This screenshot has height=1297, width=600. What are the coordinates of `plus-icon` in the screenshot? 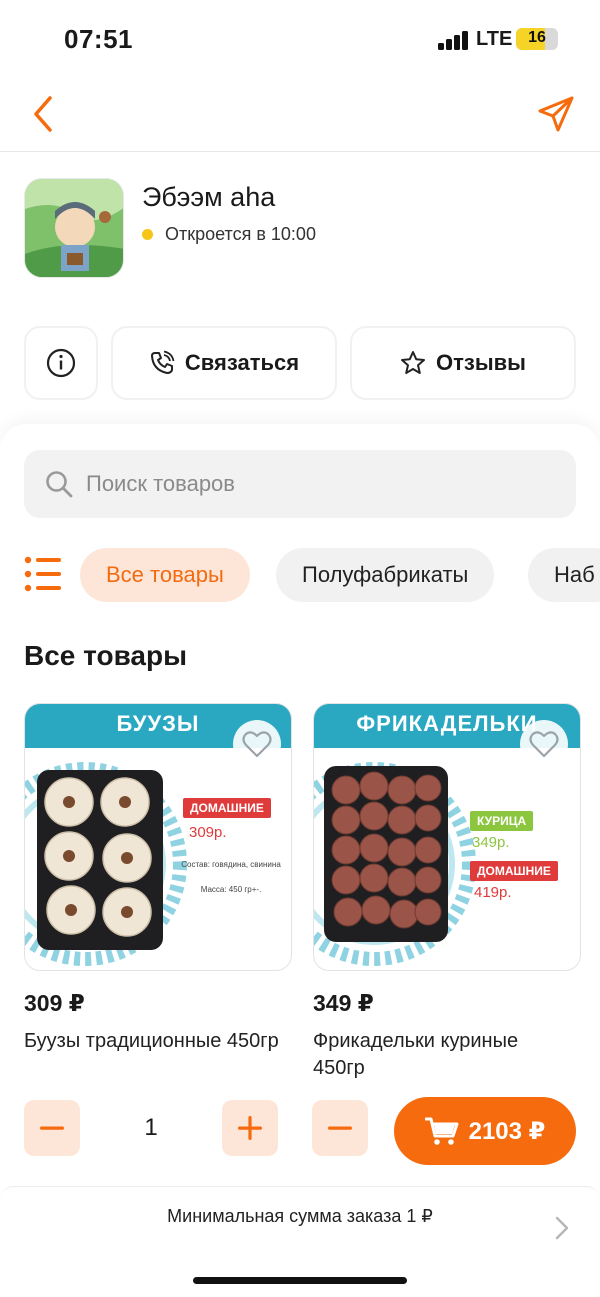 It's located at (250, 1128).